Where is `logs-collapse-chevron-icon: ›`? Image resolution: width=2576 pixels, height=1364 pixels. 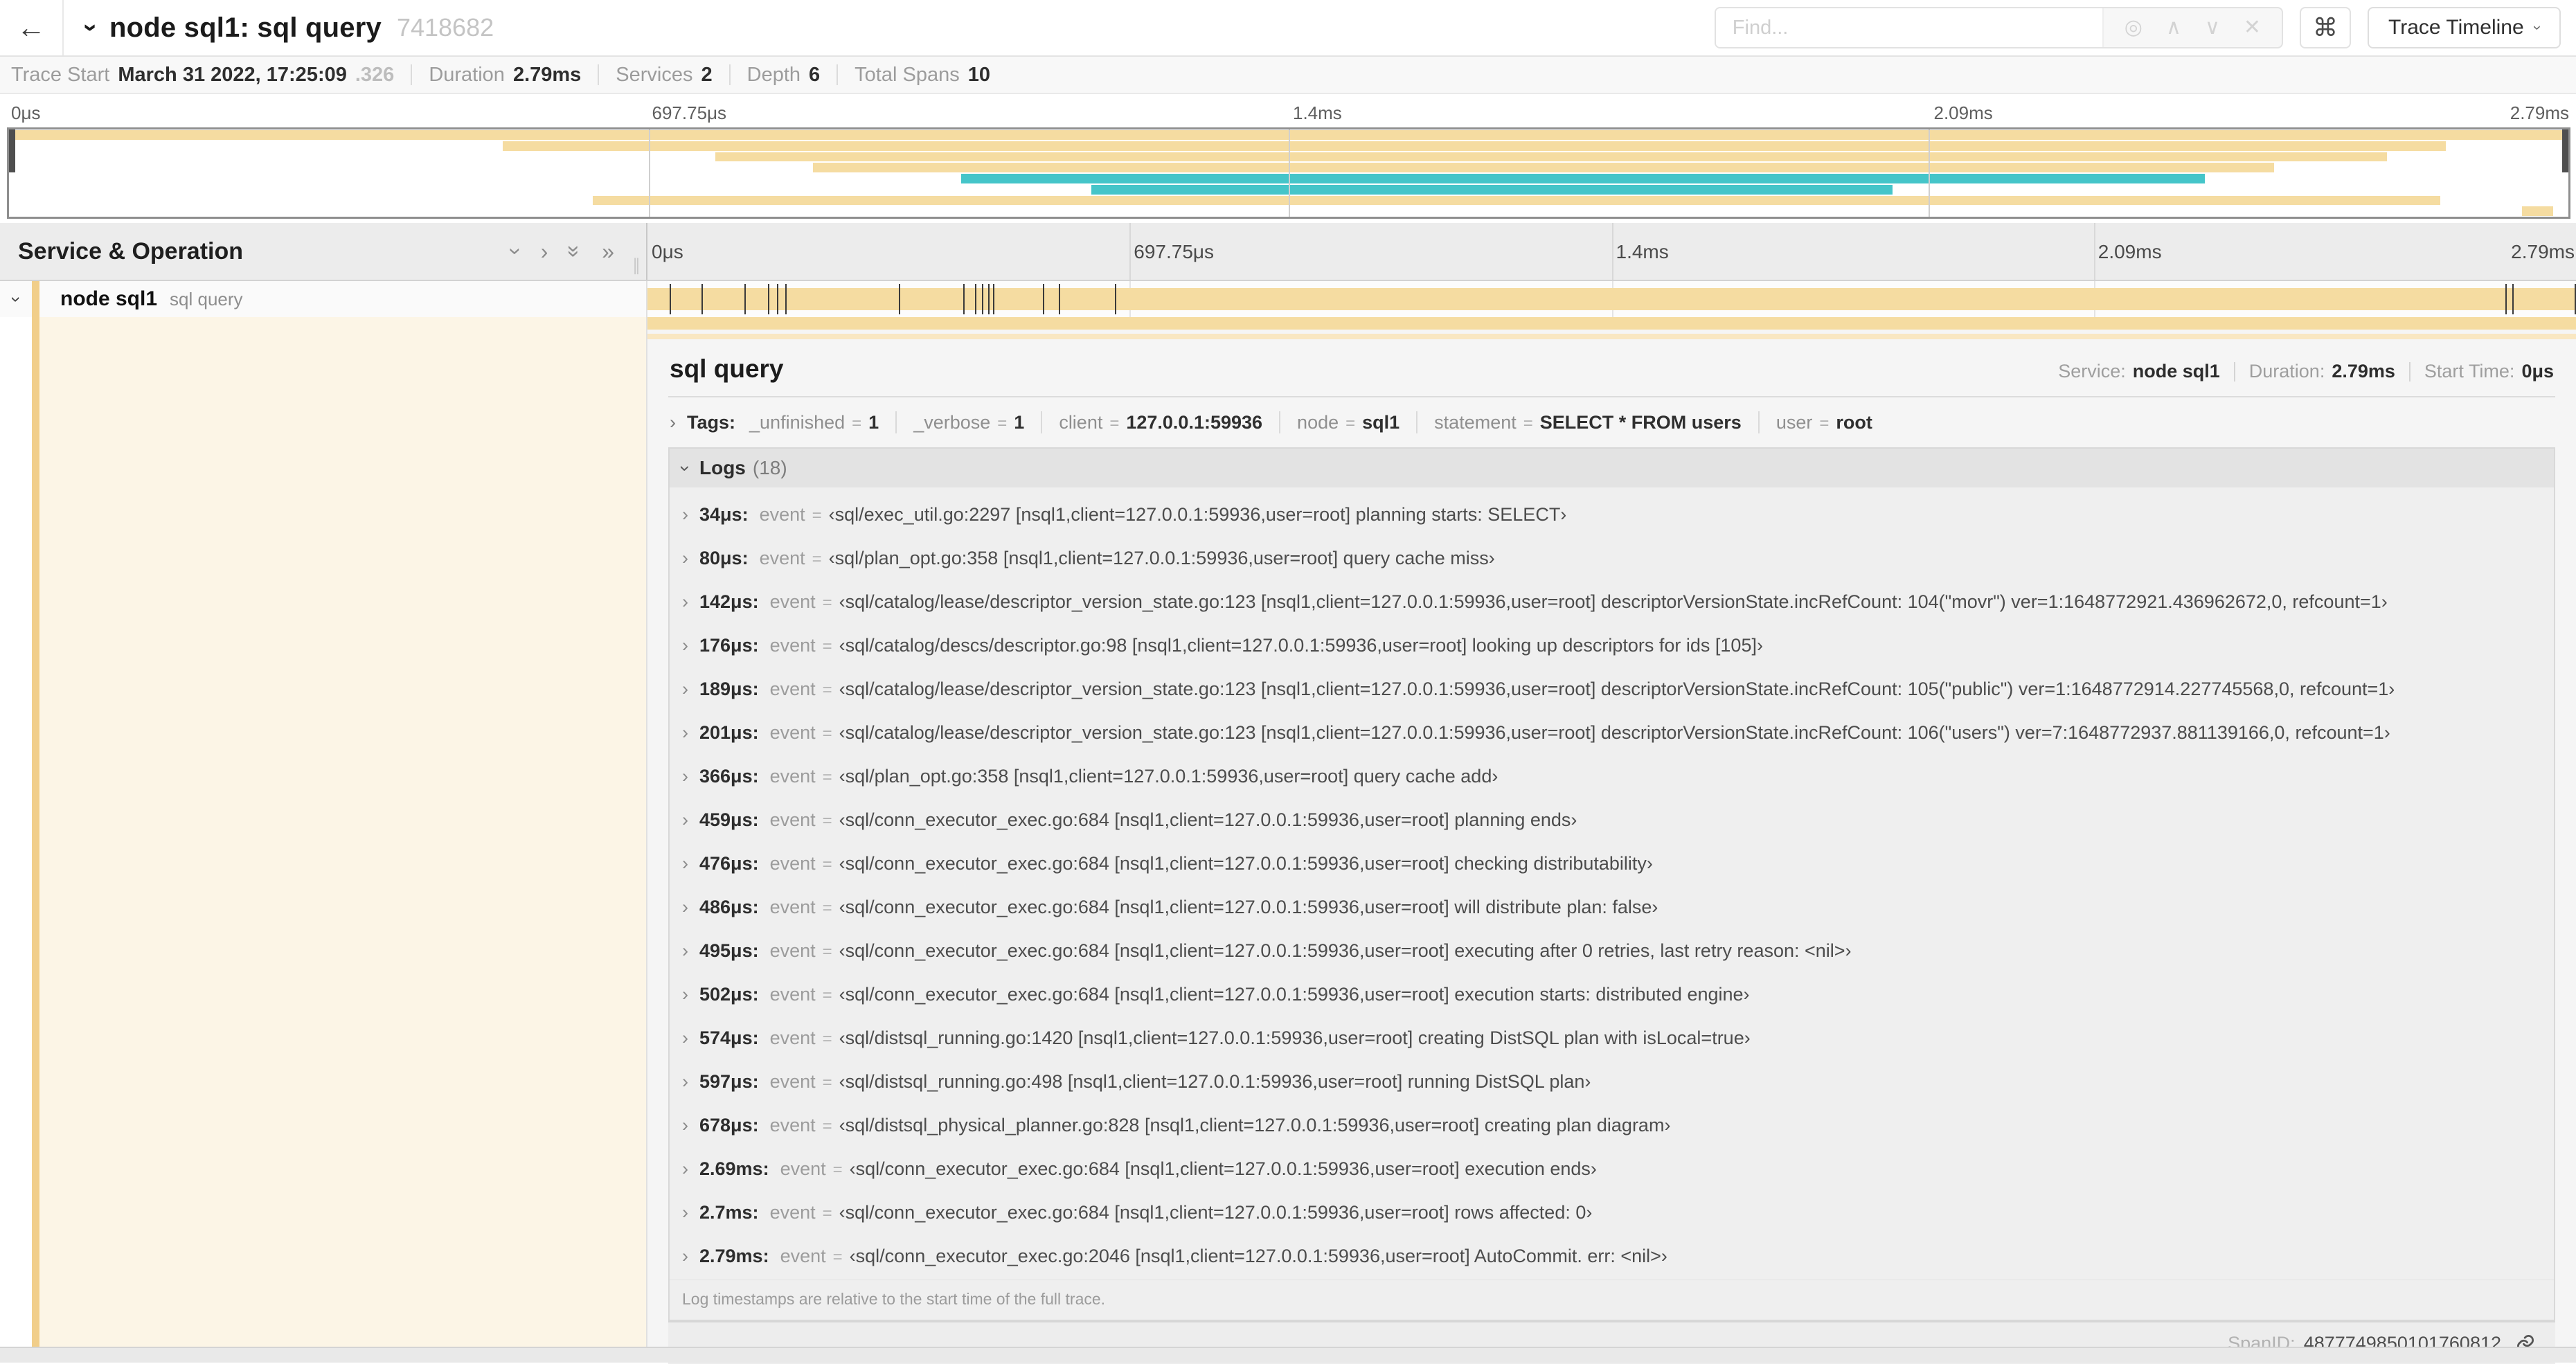
logs-collapse-chevron-icon: › is located at coordinates (685, 468).